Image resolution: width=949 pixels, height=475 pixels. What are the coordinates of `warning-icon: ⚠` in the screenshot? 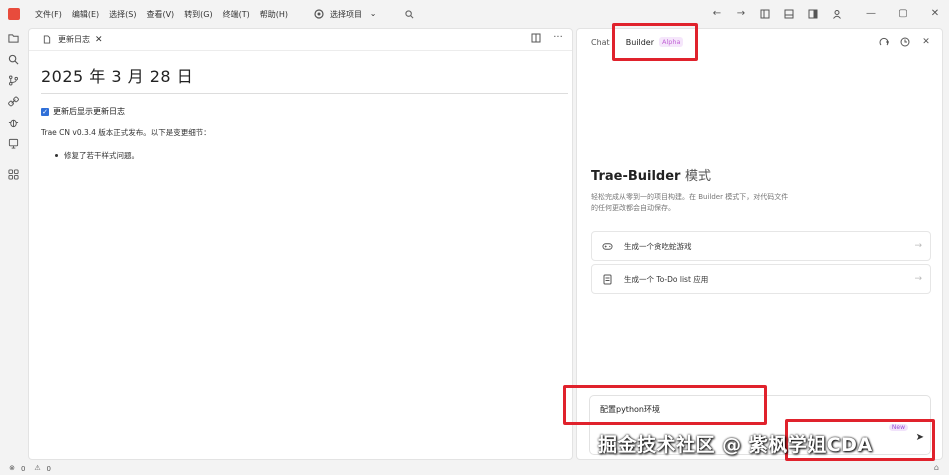 It's located at (37, 469).